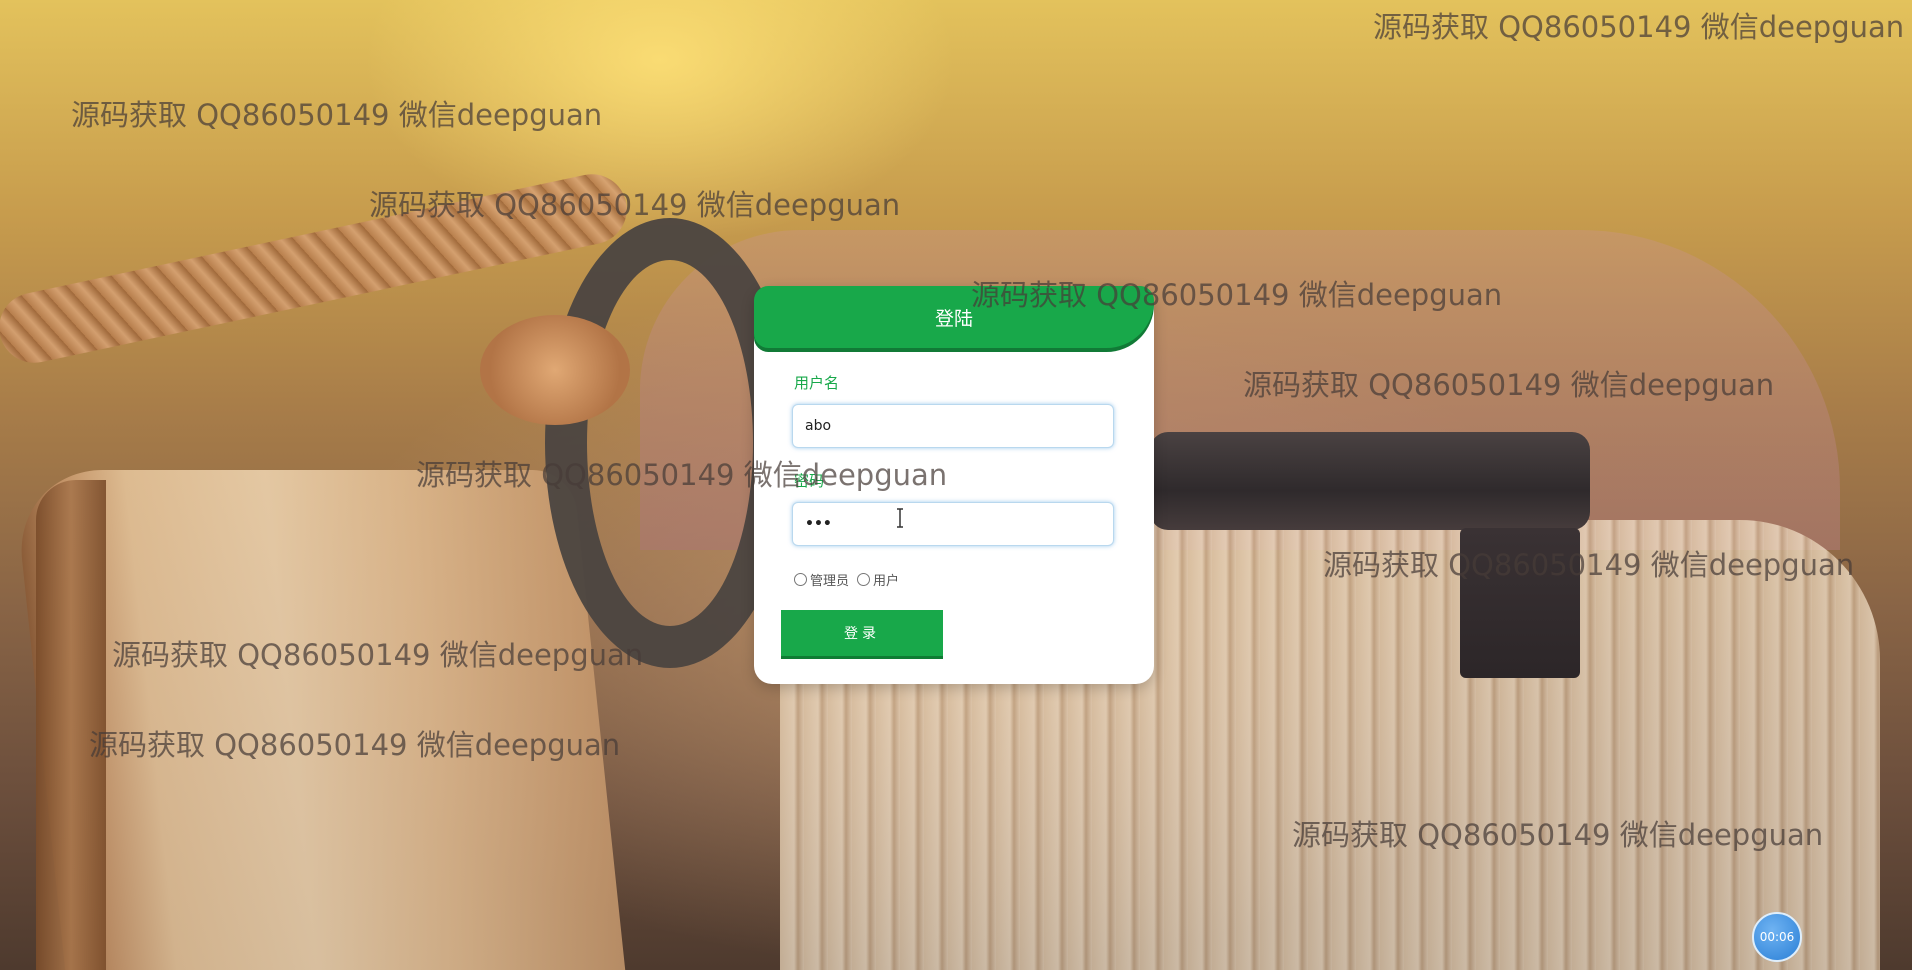 The width and height of the screenshot is (1912, 970). I want to click on password-input, so click(953, 524).